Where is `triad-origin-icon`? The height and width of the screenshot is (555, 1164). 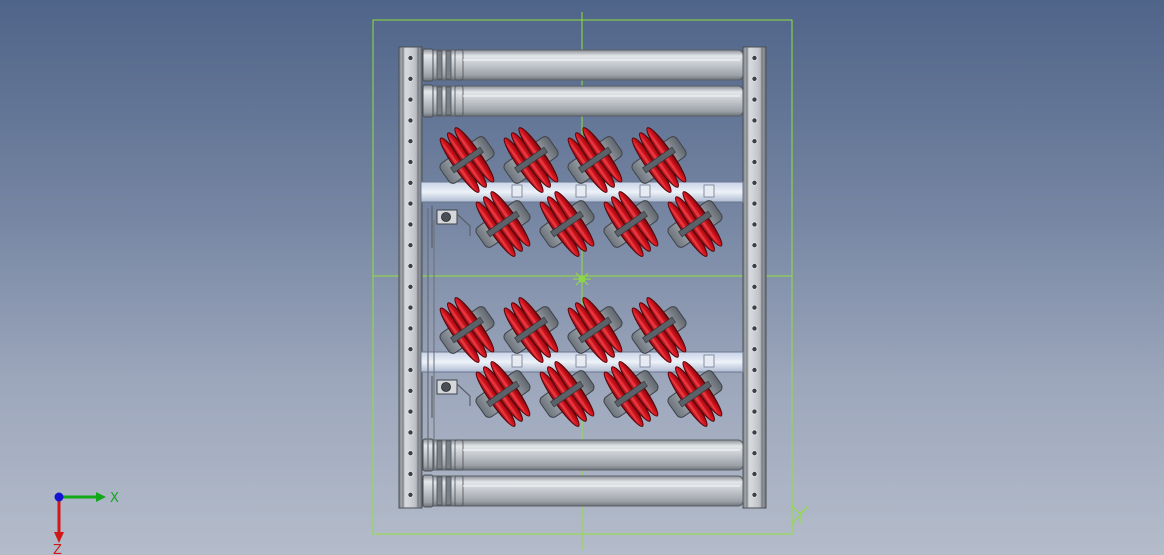 triad-origin-icon is located at coordinates (59, 497).